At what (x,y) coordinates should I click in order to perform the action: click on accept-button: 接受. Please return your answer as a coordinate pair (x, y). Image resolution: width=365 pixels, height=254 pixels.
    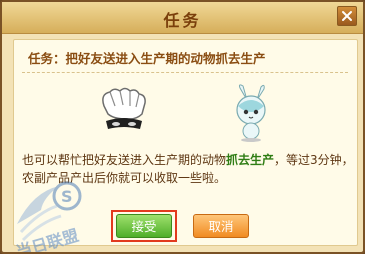
    Looking at the image, I should click on (144, 226).